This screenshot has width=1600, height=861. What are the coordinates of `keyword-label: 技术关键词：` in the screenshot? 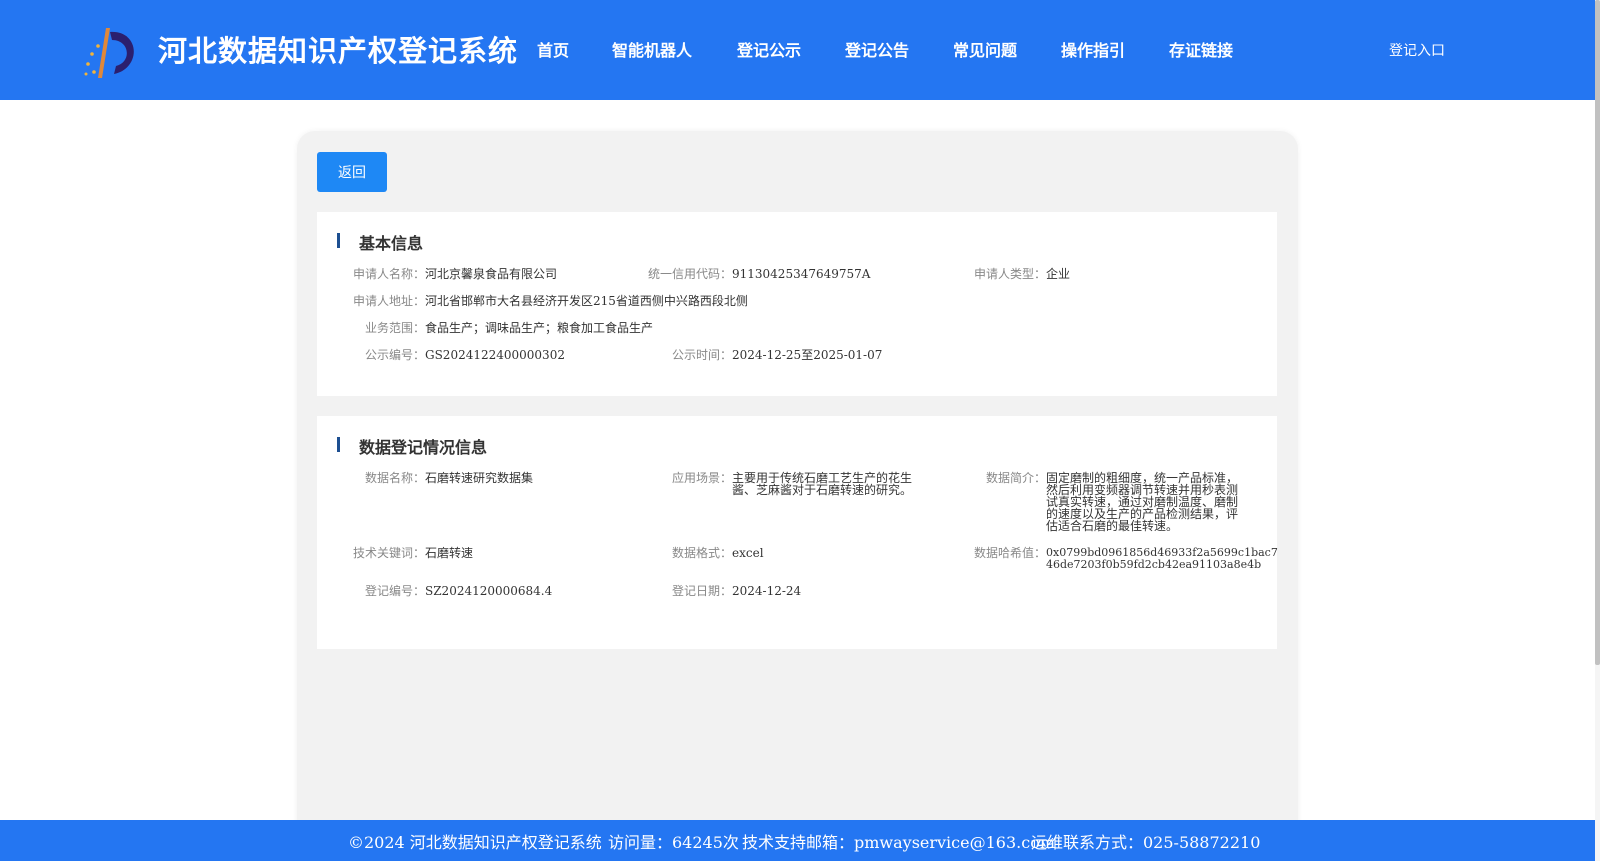 It's located at (388, 553).